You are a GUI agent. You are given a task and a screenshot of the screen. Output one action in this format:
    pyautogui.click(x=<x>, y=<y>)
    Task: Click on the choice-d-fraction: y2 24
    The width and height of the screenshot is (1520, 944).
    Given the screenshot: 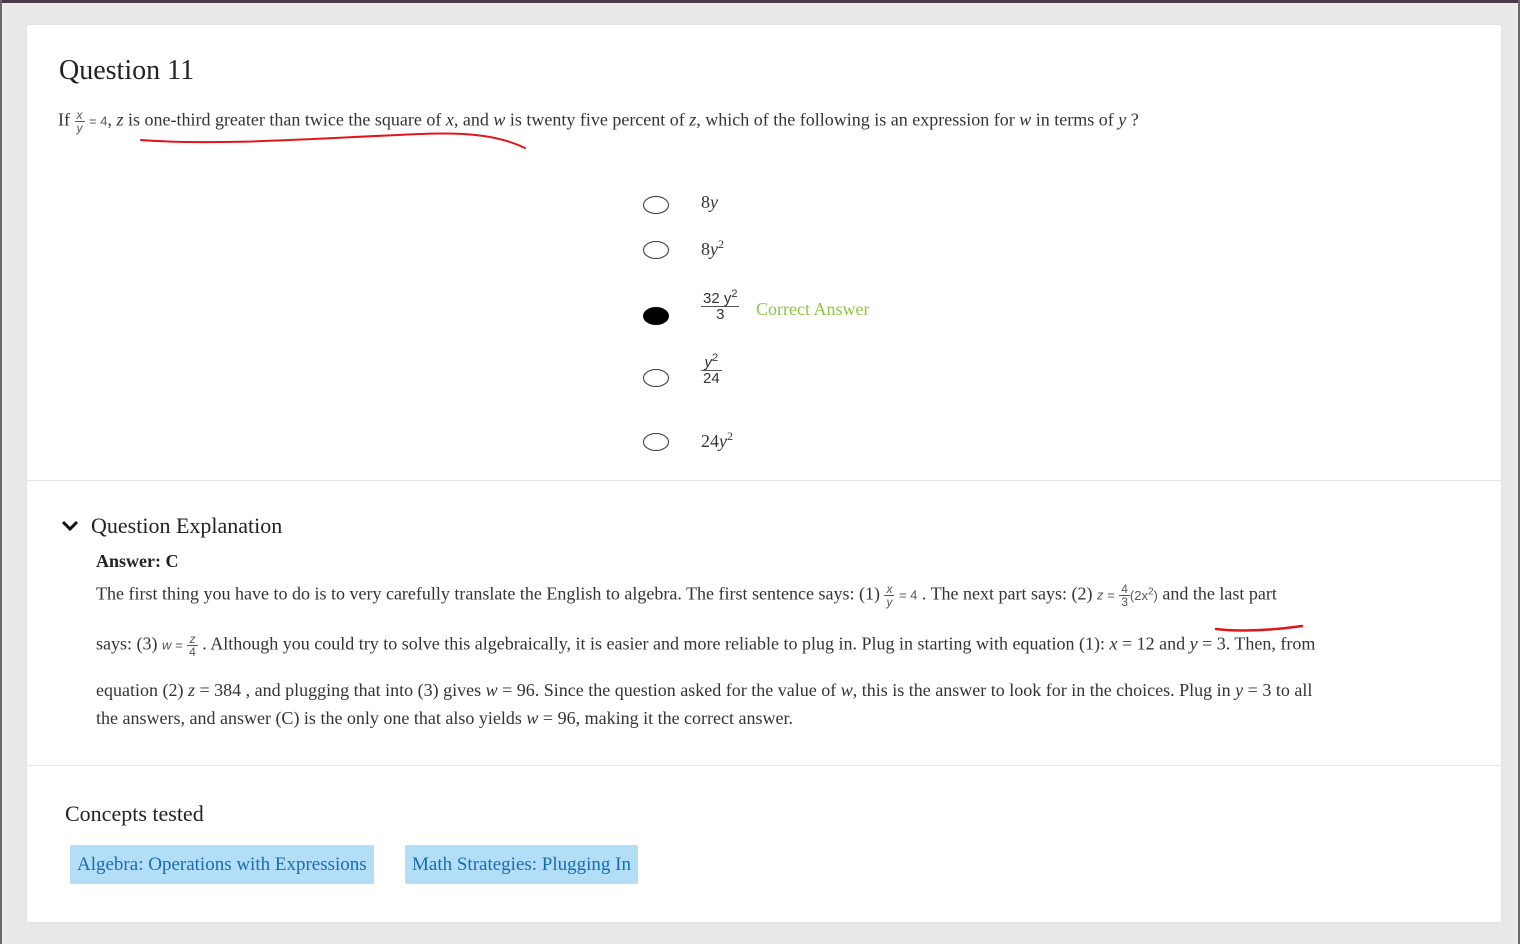 What is the action you would take?
    pyautogui.click(x=711, y=369)
    